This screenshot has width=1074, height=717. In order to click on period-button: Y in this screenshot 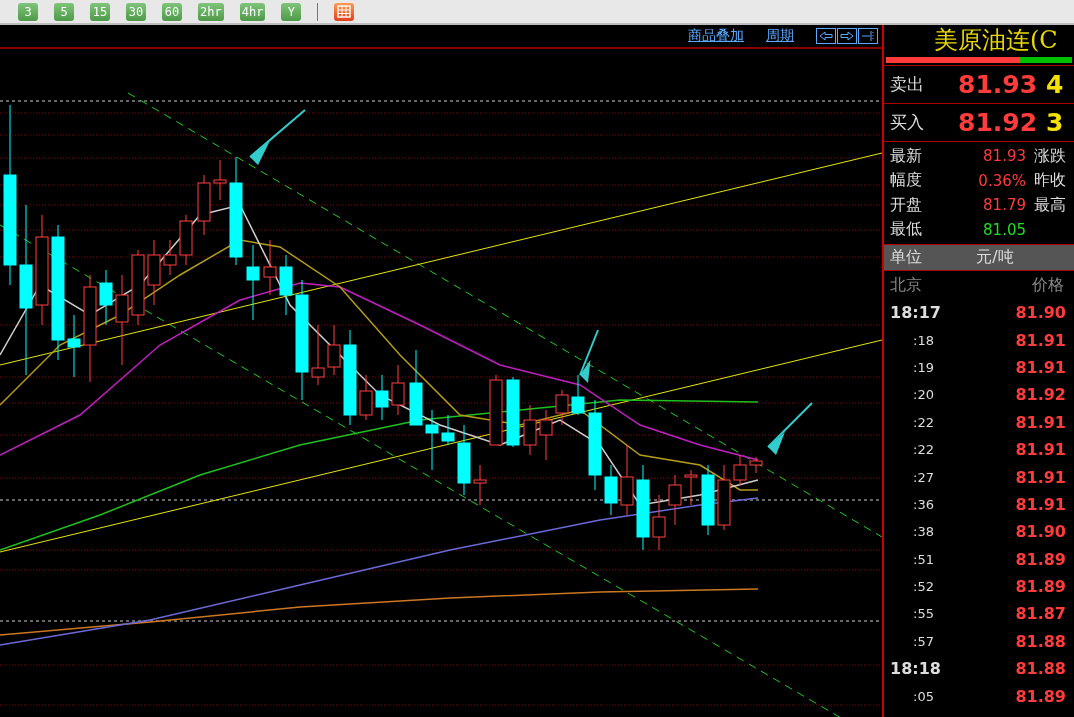, I will do `click(291, 11)`.